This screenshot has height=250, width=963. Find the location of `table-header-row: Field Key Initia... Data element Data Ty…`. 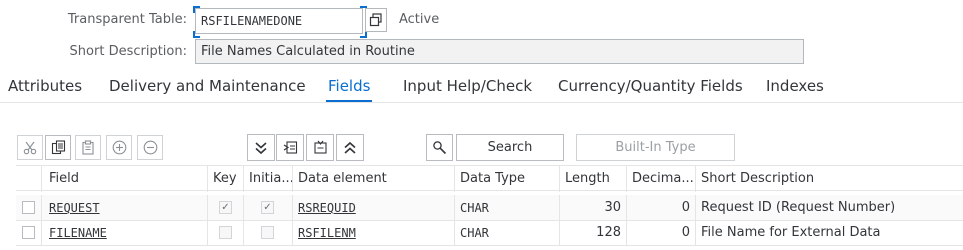

table-header-row: Field Key Initia... Data element Data Ty… is located at coordinates (489, 178).